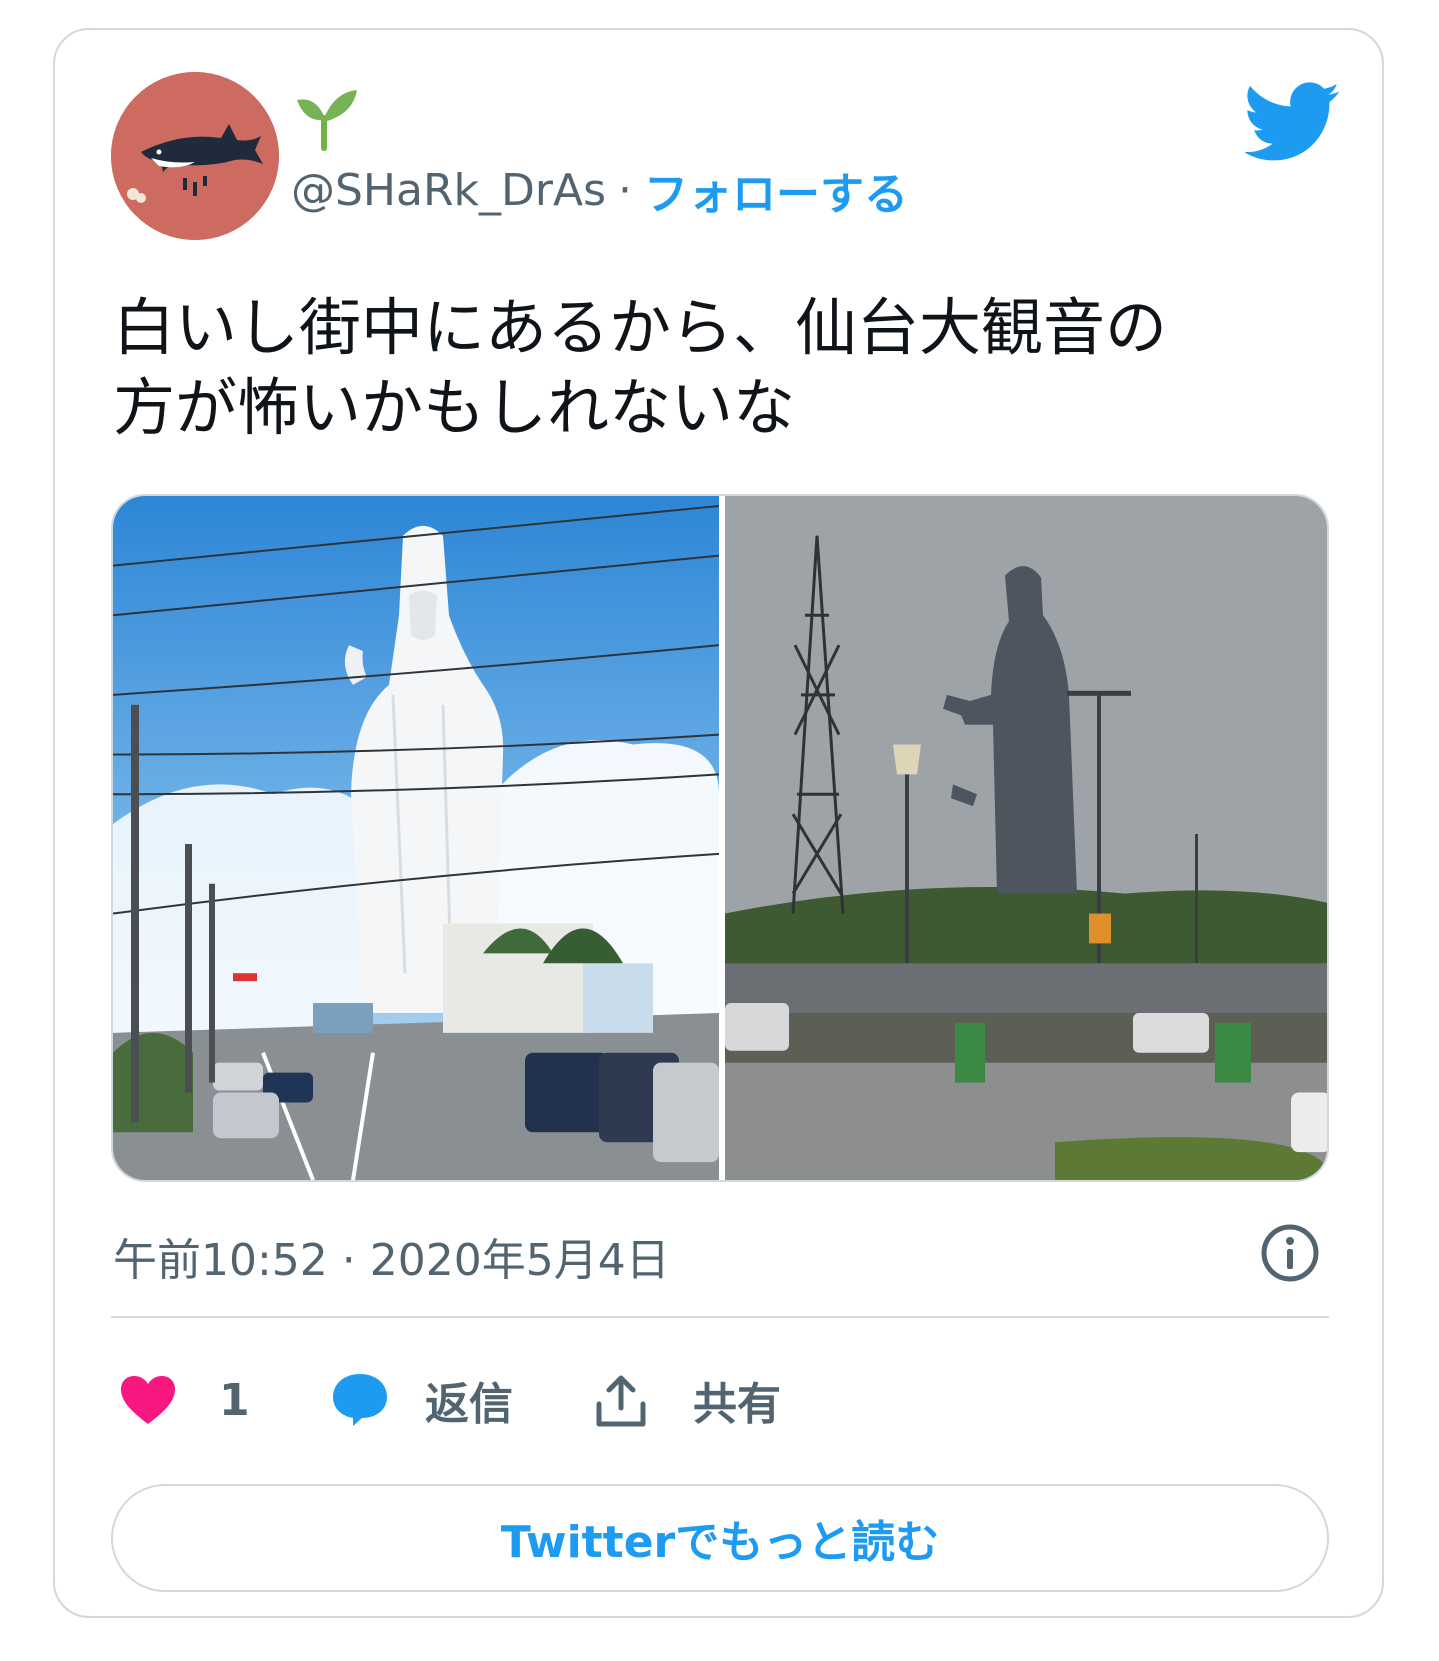 The height and width of the screenshot is (1661, 1439). I want to click on shark-avatar-image, so click(195, 156).